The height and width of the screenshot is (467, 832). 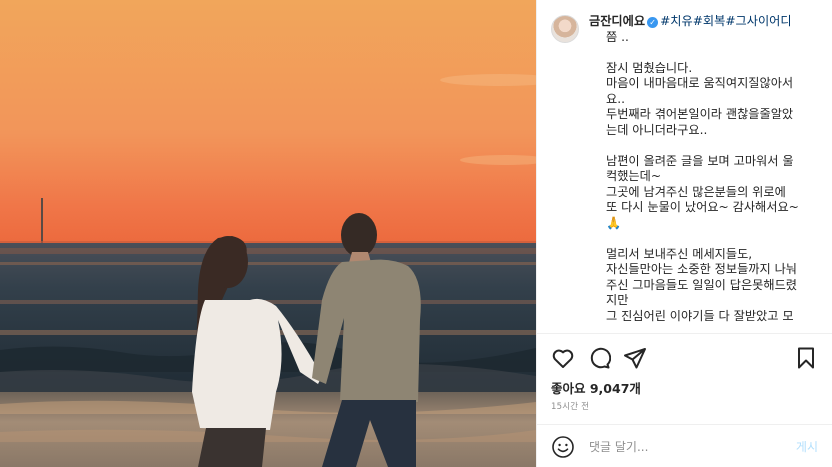 What do you see at coordinates (679, 253) in the screenshot?
I see `caption-line: 멀리서 보내주신 메세지들도,` at bounding box center [679, 253].